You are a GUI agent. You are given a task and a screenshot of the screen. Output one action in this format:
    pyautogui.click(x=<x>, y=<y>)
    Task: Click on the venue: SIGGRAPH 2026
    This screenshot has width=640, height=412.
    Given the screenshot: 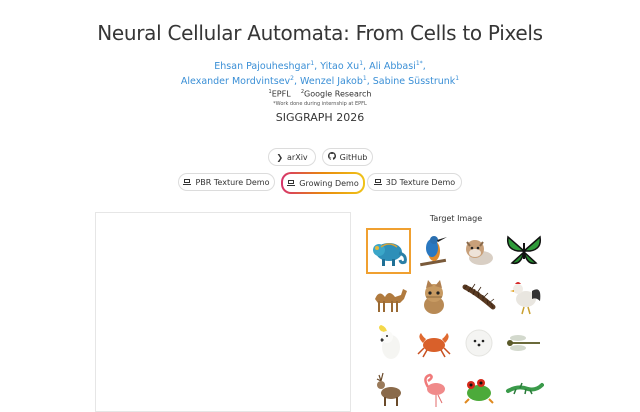 What is the action you would take?
    pyautogui.click(x=320, y=117)
    